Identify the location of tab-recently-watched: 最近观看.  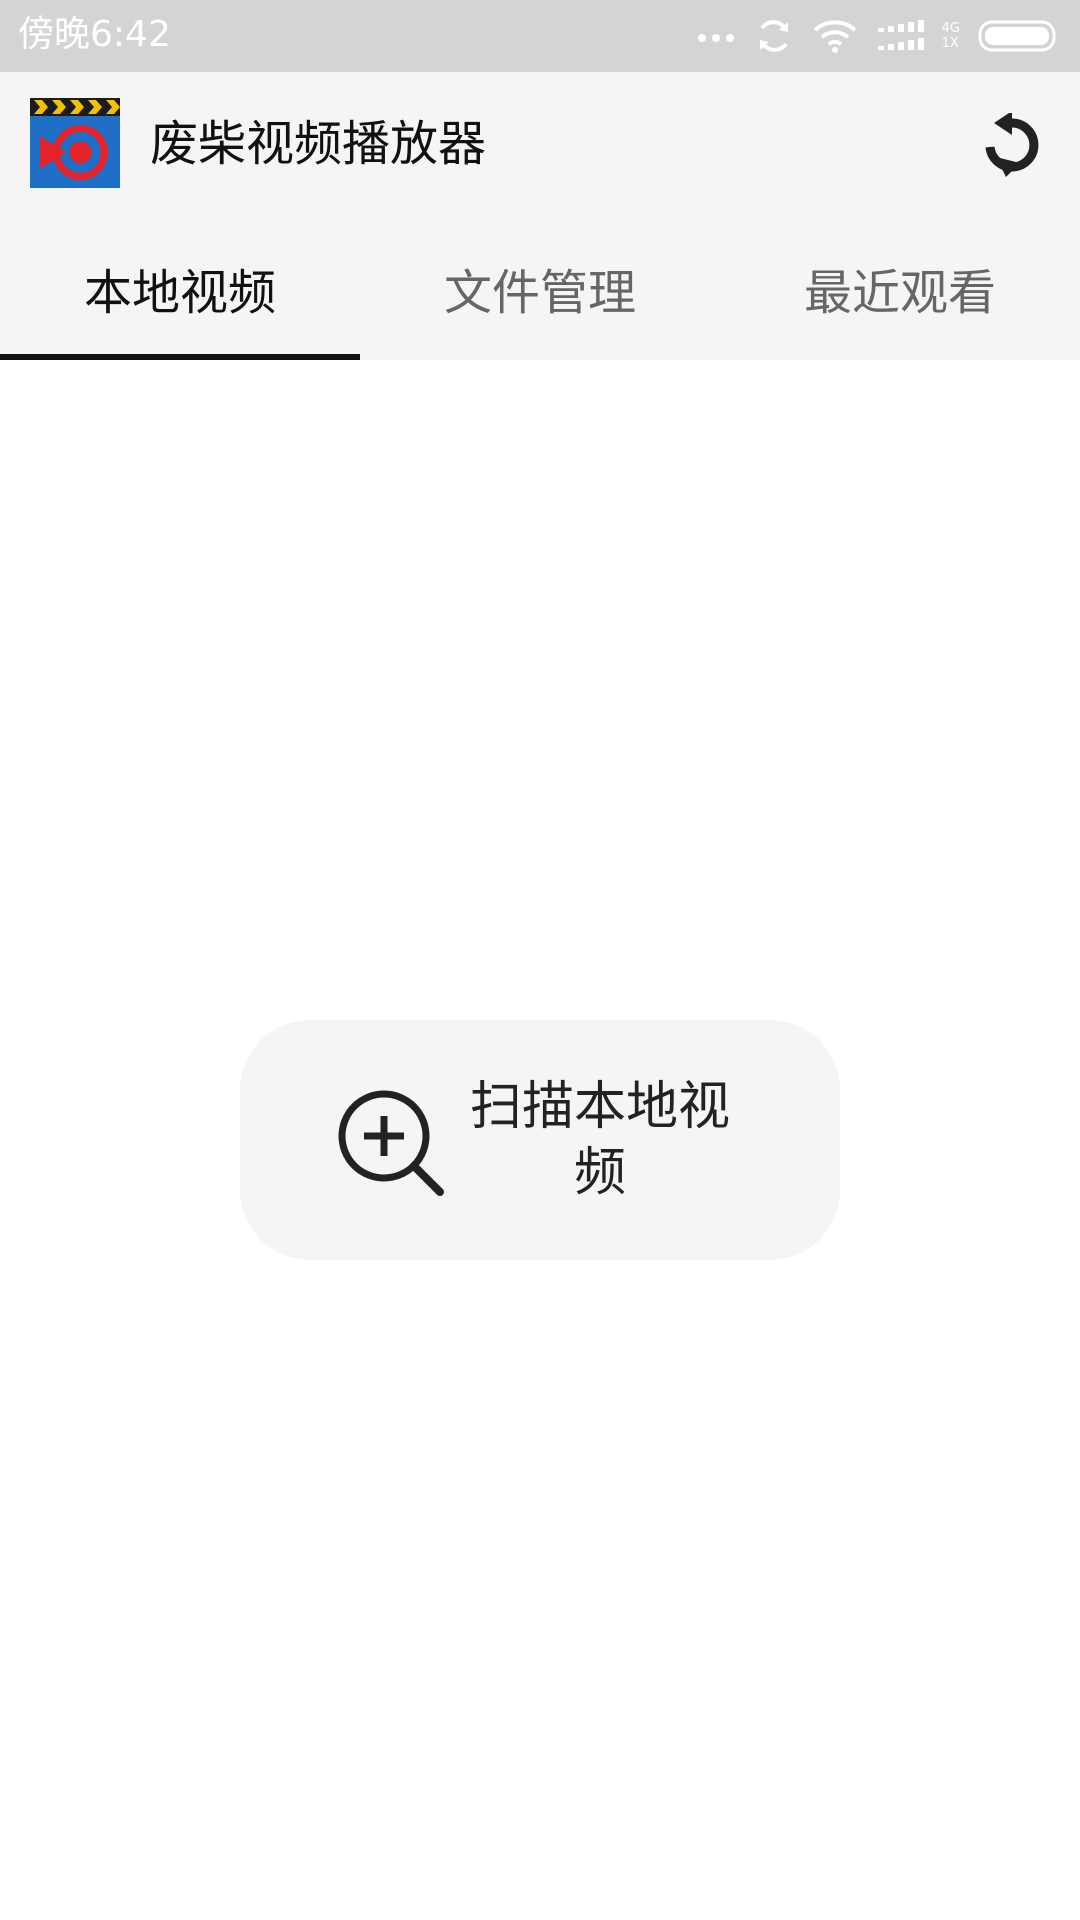
(900, 288).